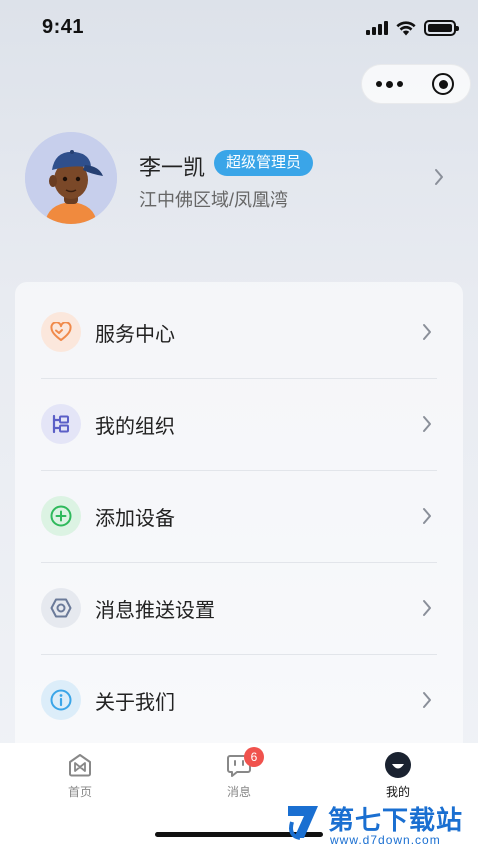 The image size is (478, 850). Describe the element at coordinates (135, 426) in the screenshot. I see `menu-item-label: 我的组织` at that location.